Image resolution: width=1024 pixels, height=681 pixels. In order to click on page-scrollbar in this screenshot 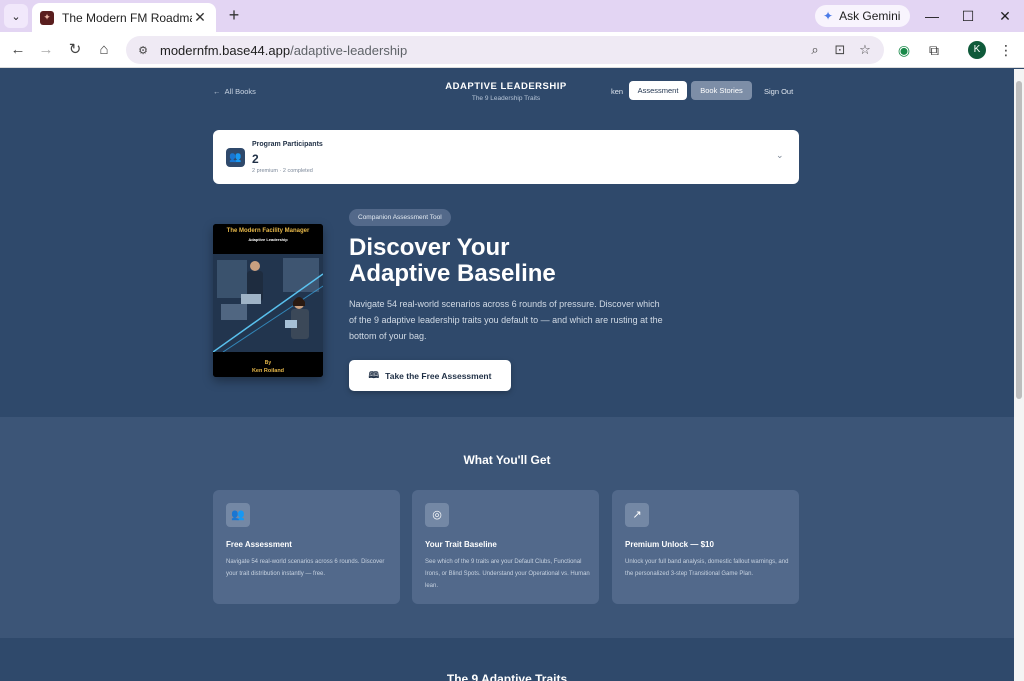, I will do `click(1019, 375)`.